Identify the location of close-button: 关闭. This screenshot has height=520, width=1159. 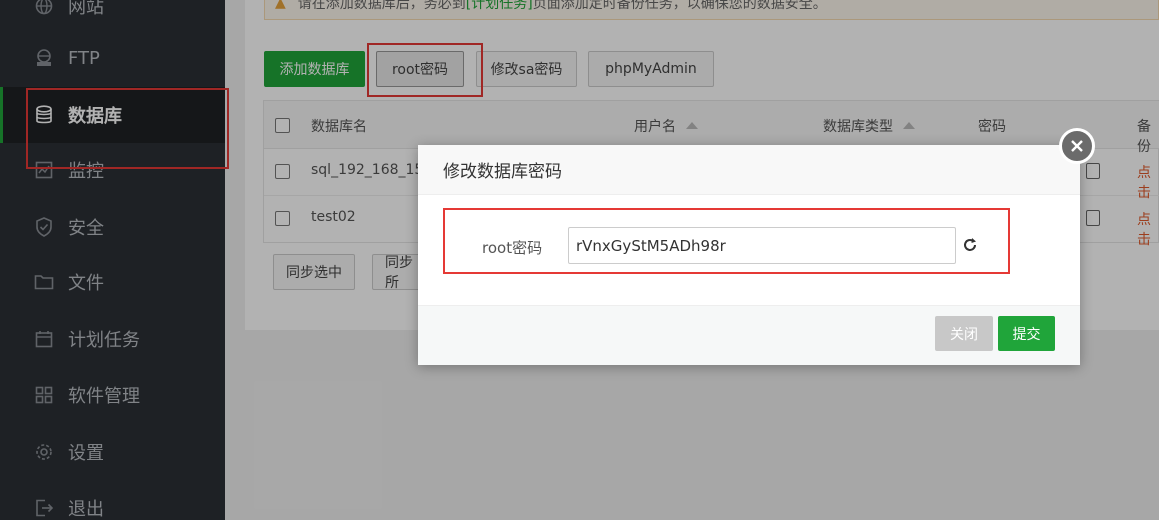
(964, 333).